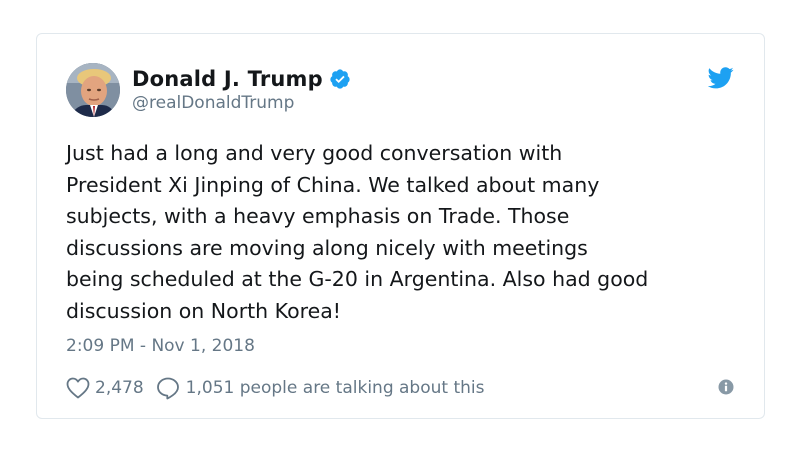  What do you see at coordinates (400, 91) in the screenshot?
I see `tweet-header: Donald J. Trump @realDonaldTrump` at bounding box center [400, 91].